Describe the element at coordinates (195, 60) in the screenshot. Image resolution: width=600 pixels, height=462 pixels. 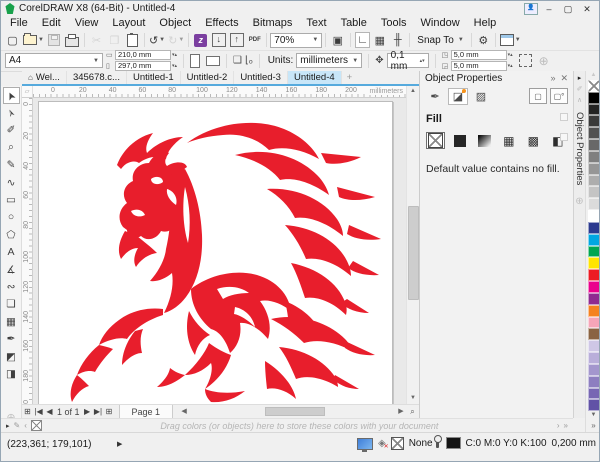
I see `portrait-button` at that location.